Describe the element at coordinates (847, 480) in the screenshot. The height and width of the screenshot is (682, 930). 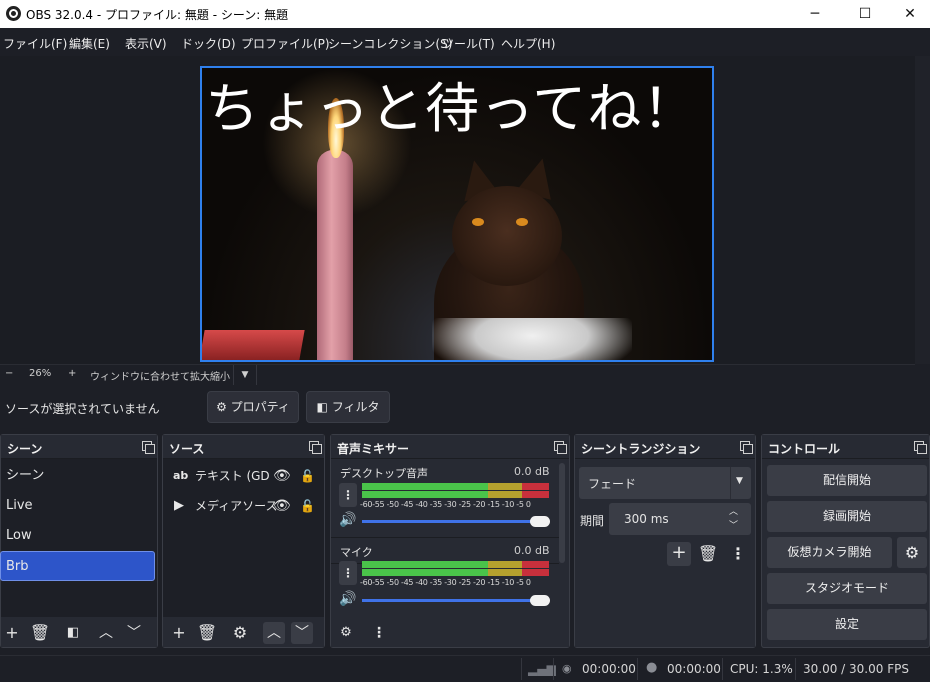
I see `start-streaming-button: 配信開始` at that location.